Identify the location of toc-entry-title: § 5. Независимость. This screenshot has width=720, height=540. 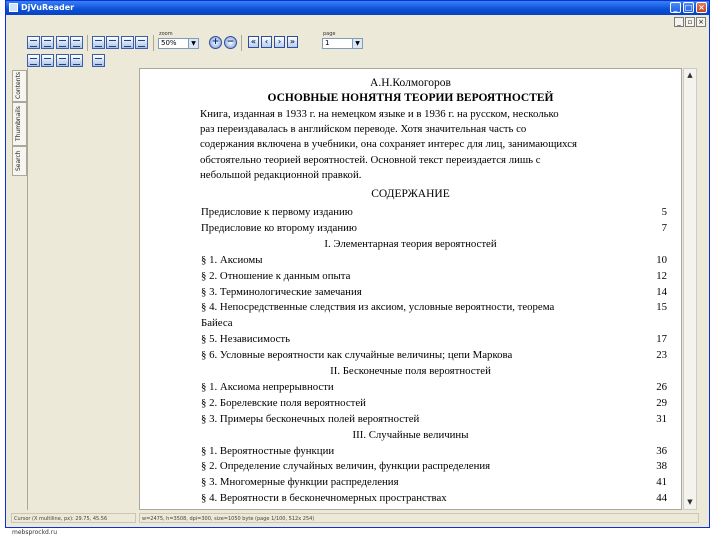
(246, 339).